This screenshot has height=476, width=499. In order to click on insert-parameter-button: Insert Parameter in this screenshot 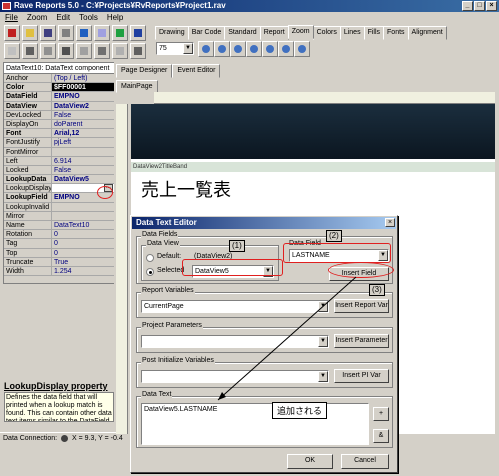, I will do `click(361, 341)`.